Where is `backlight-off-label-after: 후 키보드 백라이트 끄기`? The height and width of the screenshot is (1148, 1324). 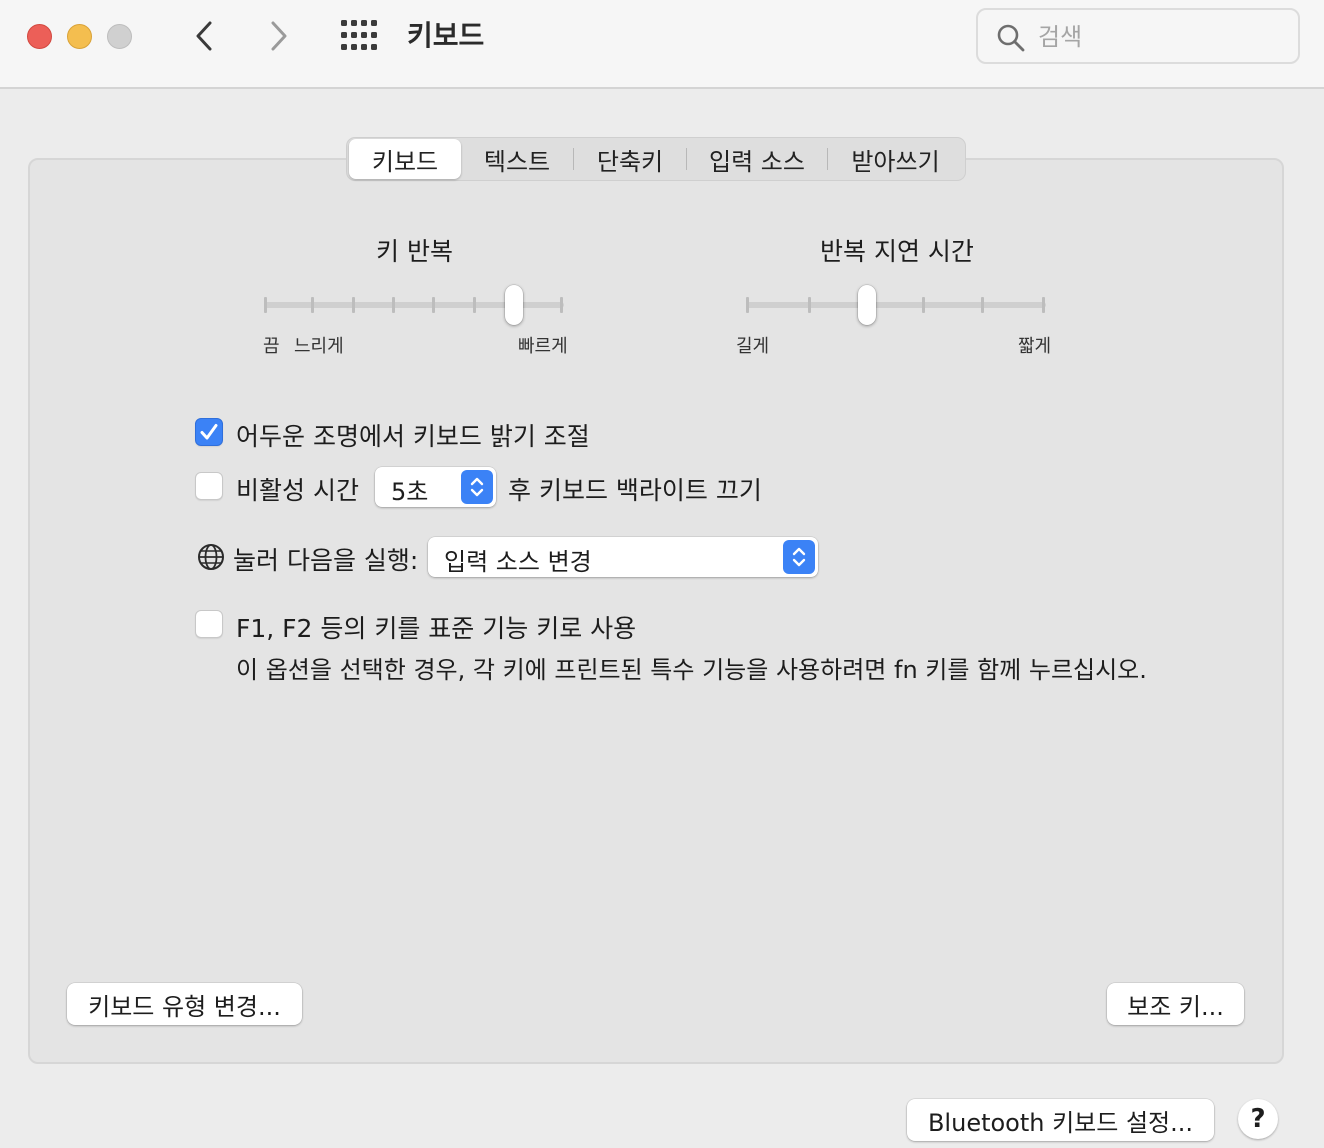 backlight-off-label-after: 후 키보드 백라이트 끄기 is located at coordinates (635, 490).